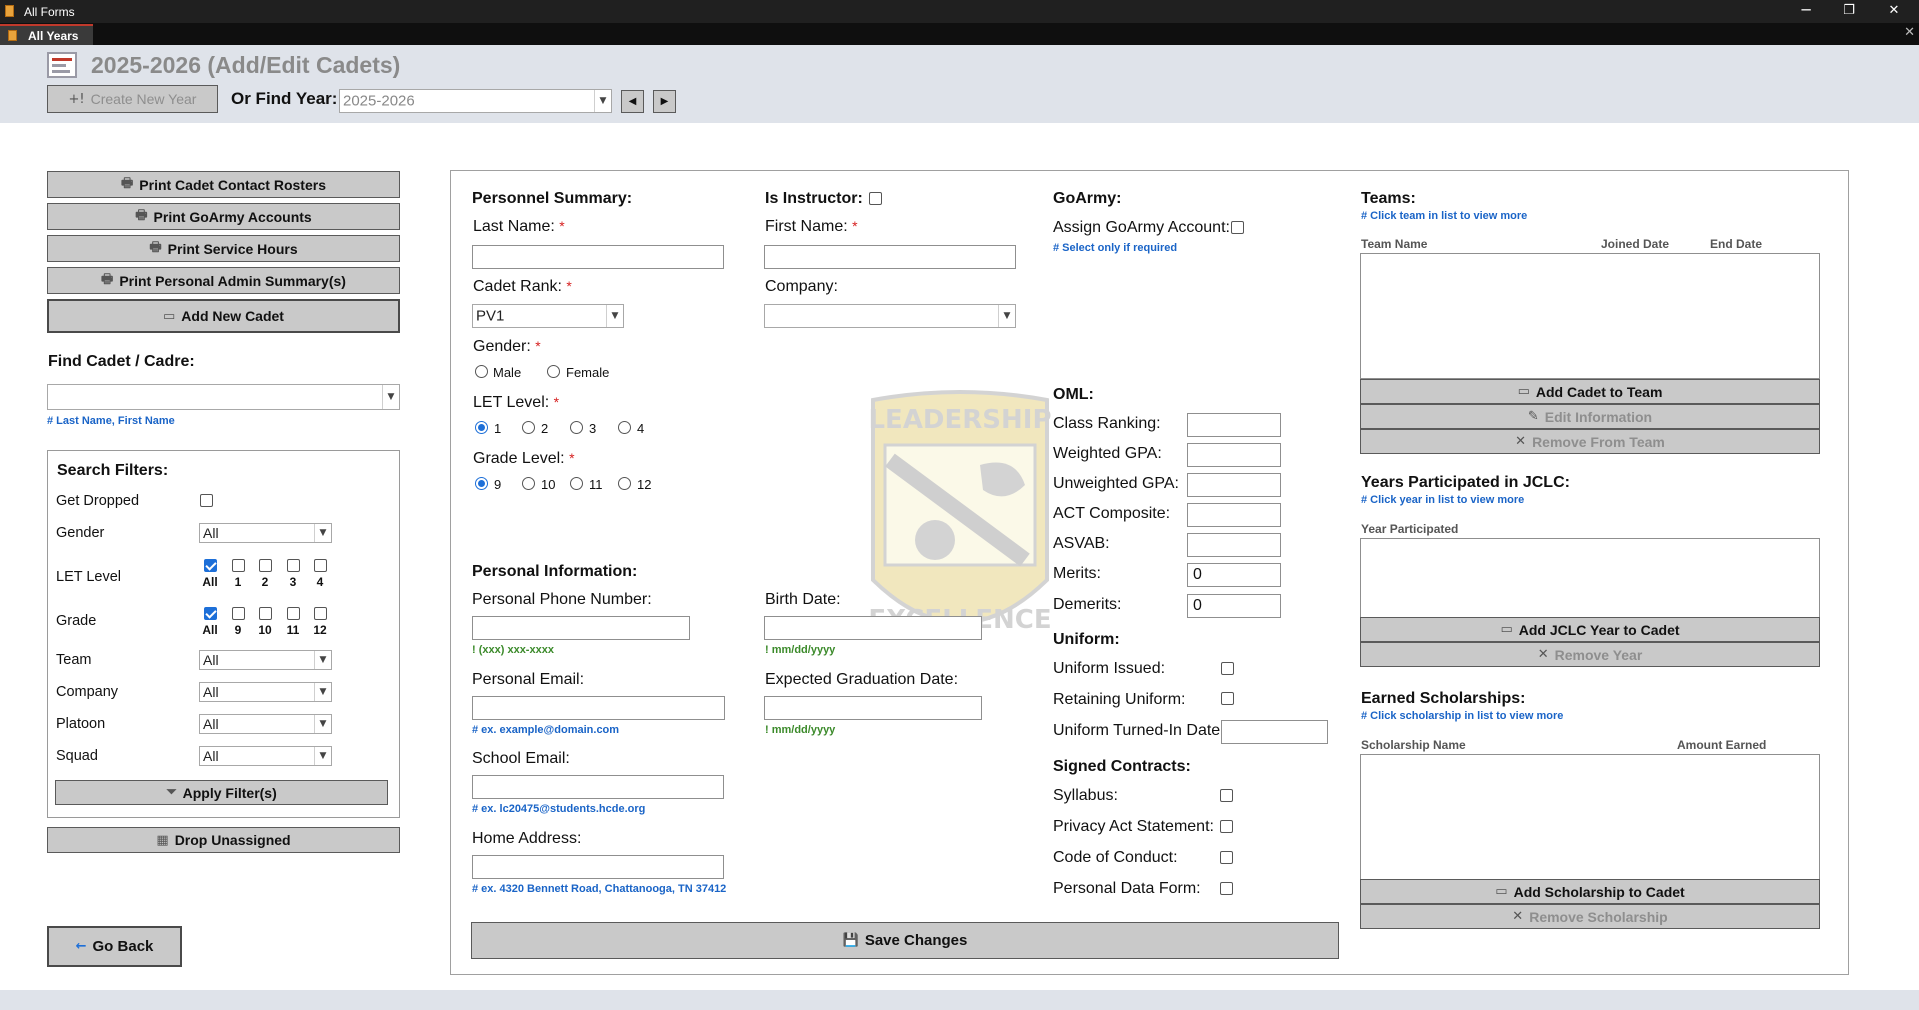  I want to click on let-filter-caption: 1, so click(238, 582).